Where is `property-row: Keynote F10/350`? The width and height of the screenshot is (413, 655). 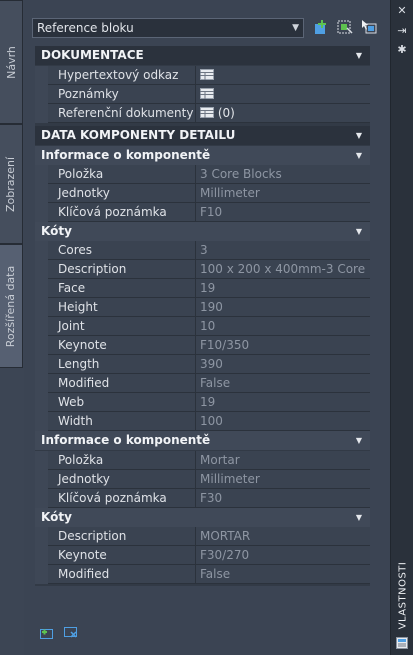 property-row: Keynote F10/350 is located at coordinates (202, 345).